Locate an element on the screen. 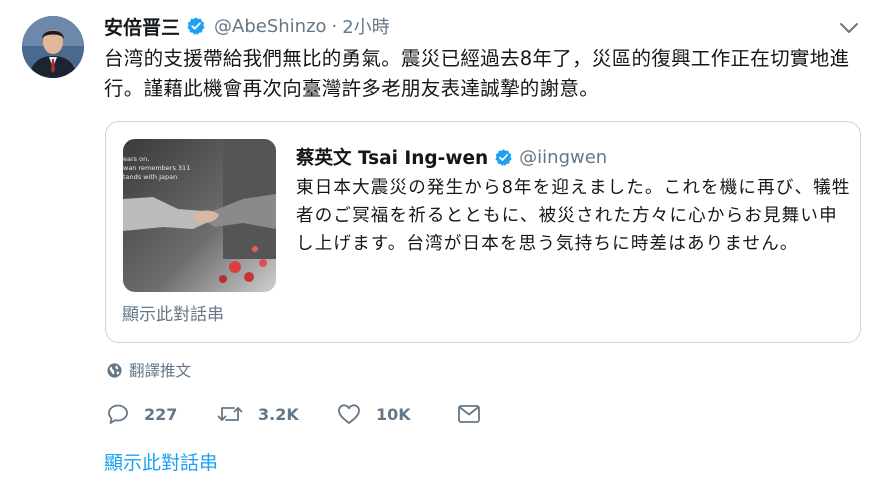  direct-message-button is located at coordinates (469, 414).